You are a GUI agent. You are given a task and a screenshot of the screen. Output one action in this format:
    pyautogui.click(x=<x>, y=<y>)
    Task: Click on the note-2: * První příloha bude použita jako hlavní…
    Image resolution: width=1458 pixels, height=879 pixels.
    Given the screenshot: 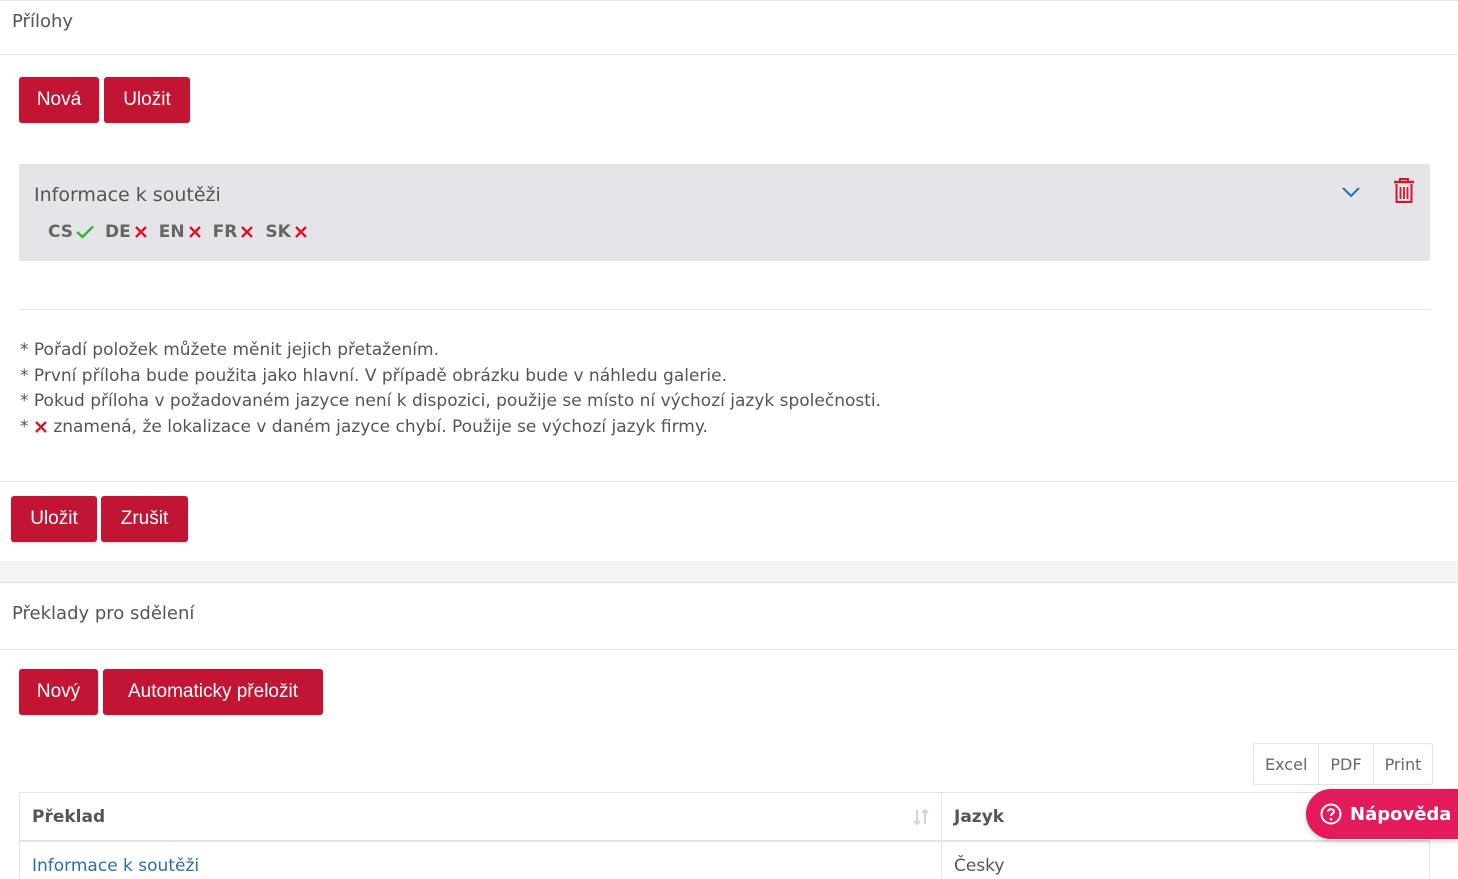 What is the action you would take?
    pyautogui.click(x=374, y=375)
    